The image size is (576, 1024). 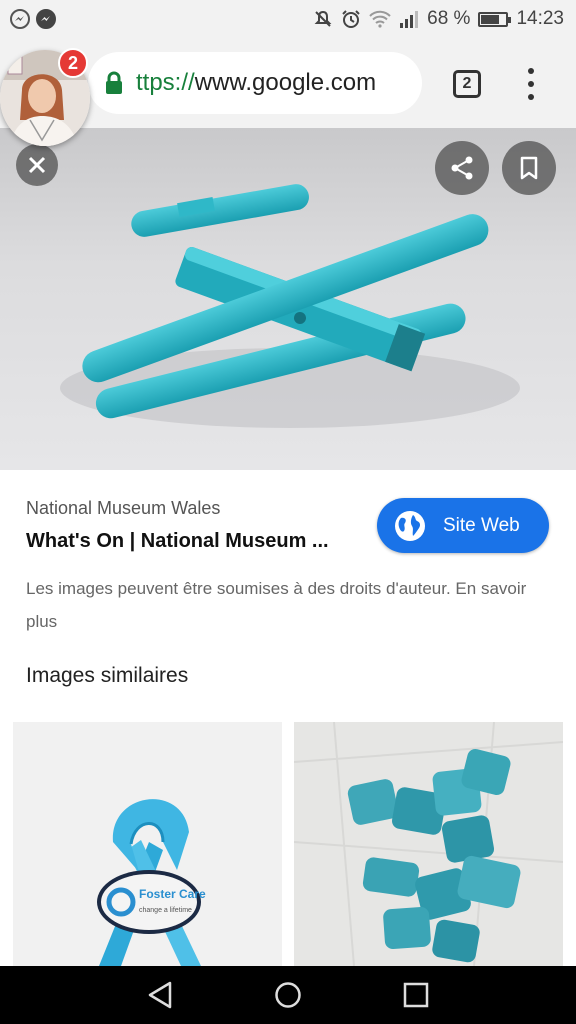 What do you see at coordinates (147, 844) in the screenshot?
I see `similar-image-ribbon: Foster Care change a lifetime` at bounding box center [147, 844].